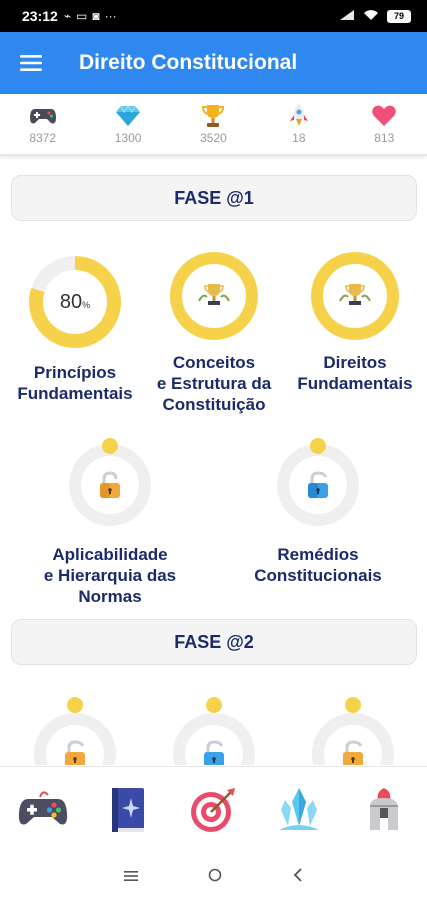 Image resolution: width=427 pixels, height=900 pixels. Describe the element at coordinates (90, 16) in the screenshot. I see `notification-icons: ⌁ ▭ ◙ ···` at that location.